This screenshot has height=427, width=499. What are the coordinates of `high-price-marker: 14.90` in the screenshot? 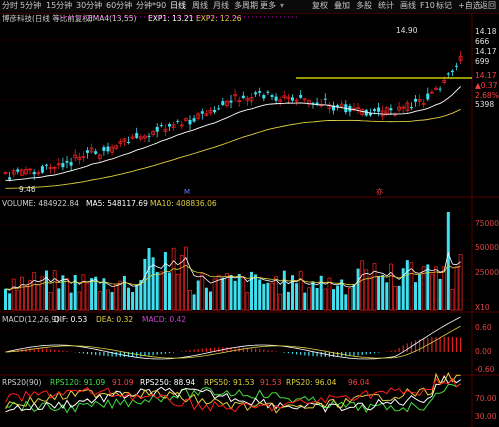 It's located at (407, 30).